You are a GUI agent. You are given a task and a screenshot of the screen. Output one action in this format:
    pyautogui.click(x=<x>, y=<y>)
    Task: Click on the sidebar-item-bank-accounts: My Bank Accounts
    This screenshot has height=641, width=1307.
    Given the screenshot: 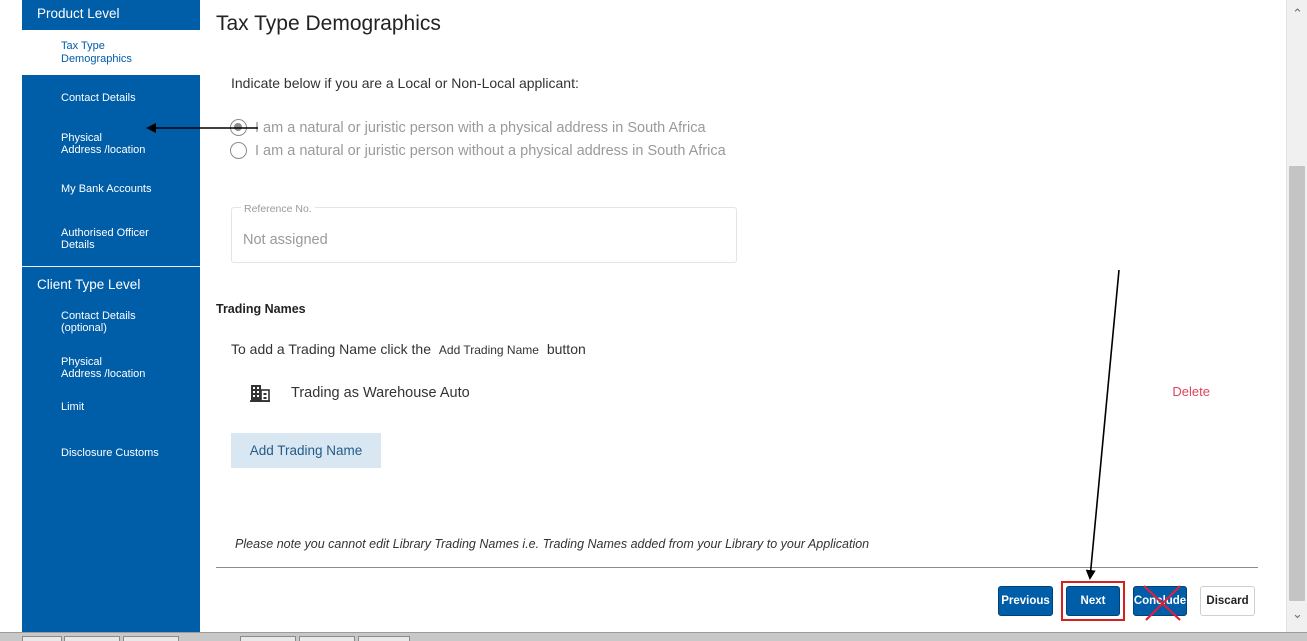 What is the action you would take?
    pyautogui.click(x=111, y=189)
    